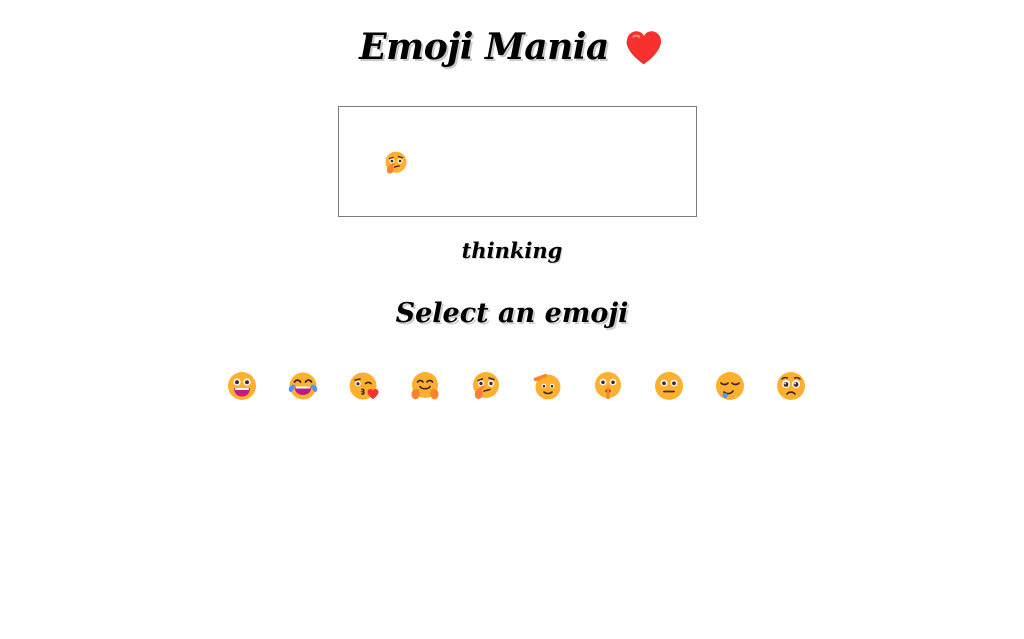 This screenshot has width=1024, height=639. What do you see at coordinates (512, 313) in the screenshot?
I see `picker-heading: Select an emoji` at bounding box center [512, 313].